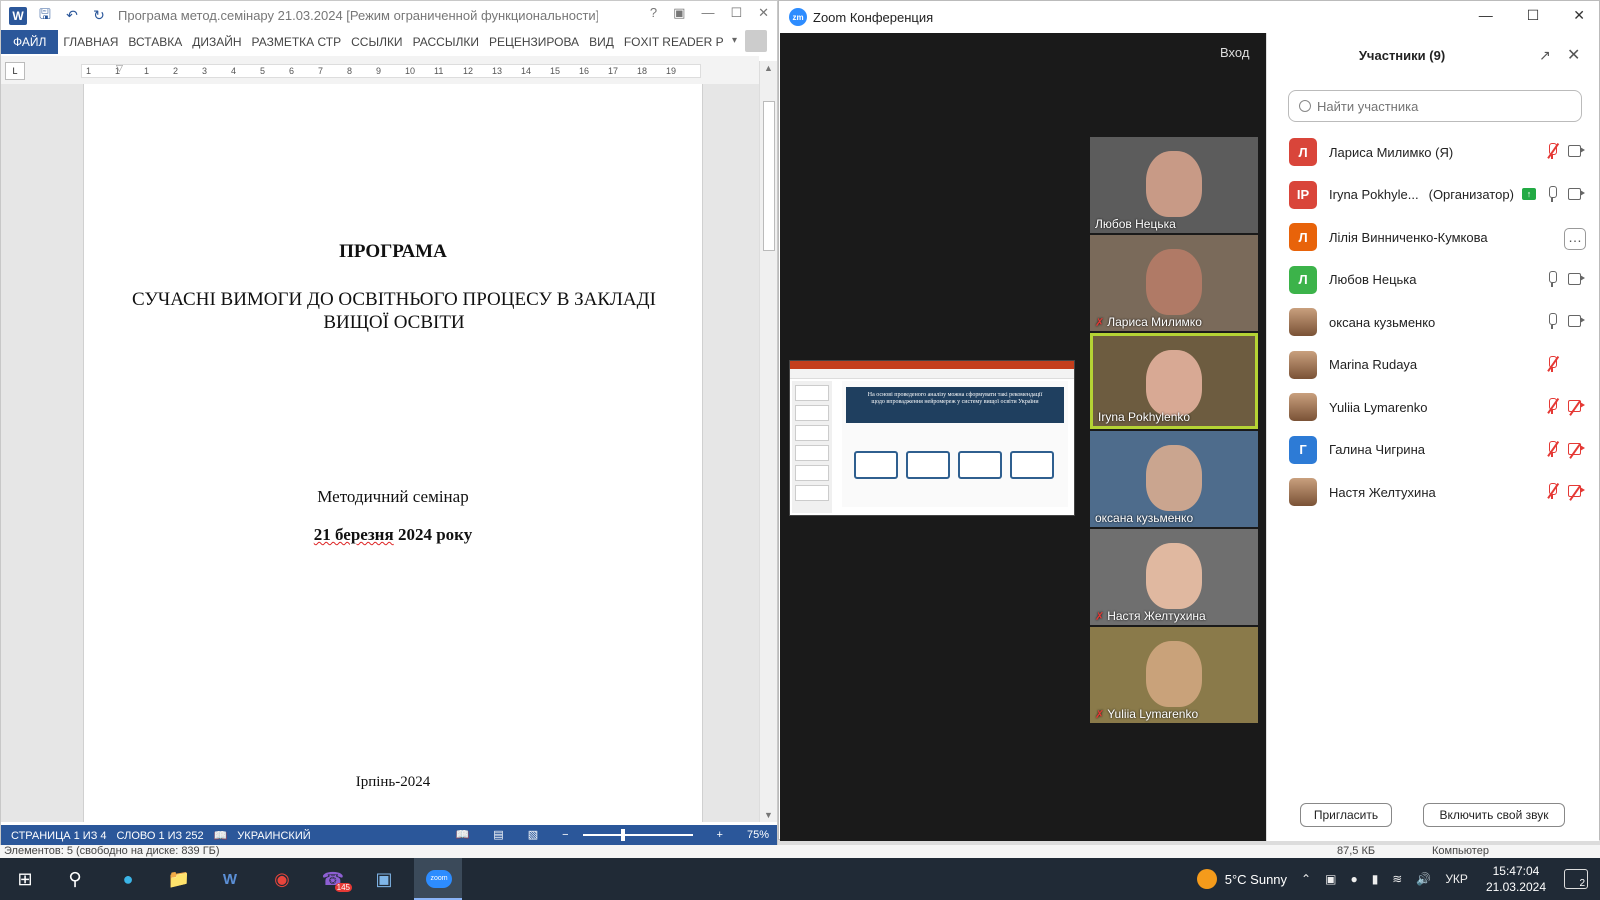  What do you see at coordinates (601, 42) in the screenshot?
I see `tab-view: ВИД` at bounding box center [601, 42].